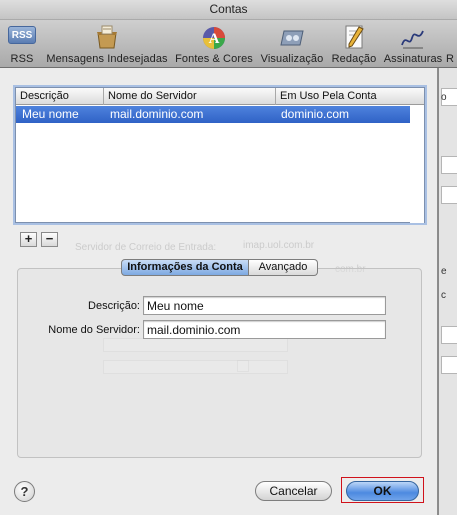 The image size is (457, 515). I want to click on background-label: e, so click(444, 271).